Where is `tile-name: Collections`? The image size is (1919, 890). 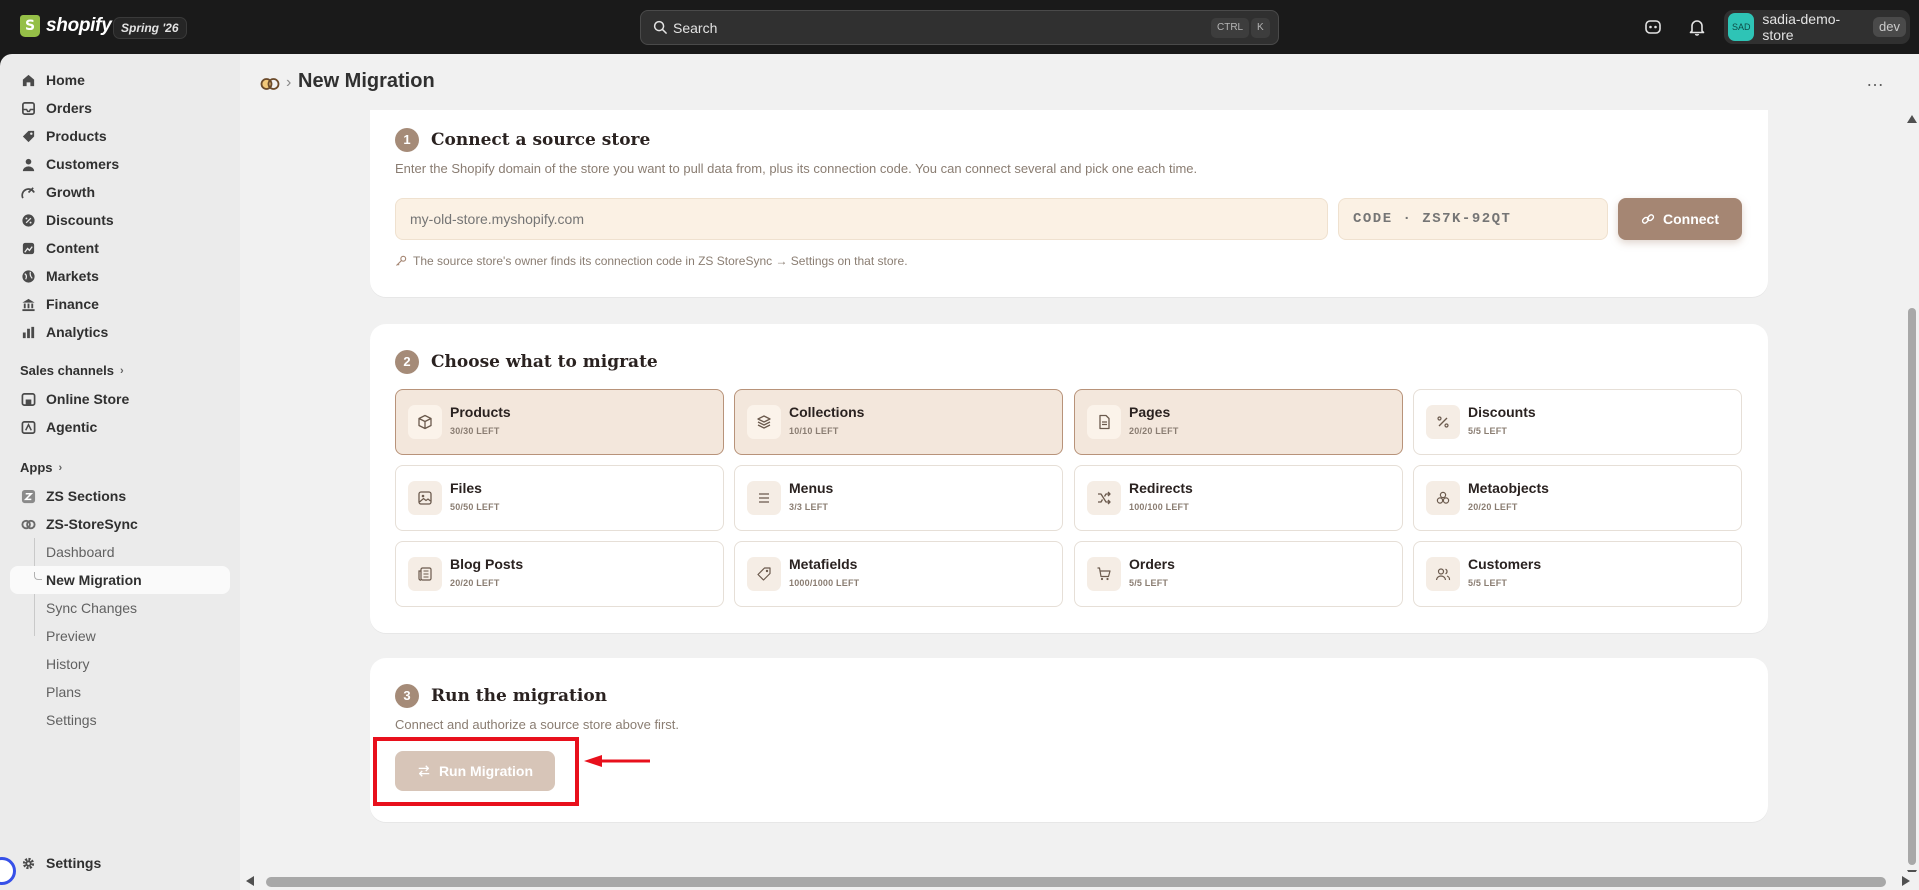
tile-name: Collections is located at coordinates (827, 412).